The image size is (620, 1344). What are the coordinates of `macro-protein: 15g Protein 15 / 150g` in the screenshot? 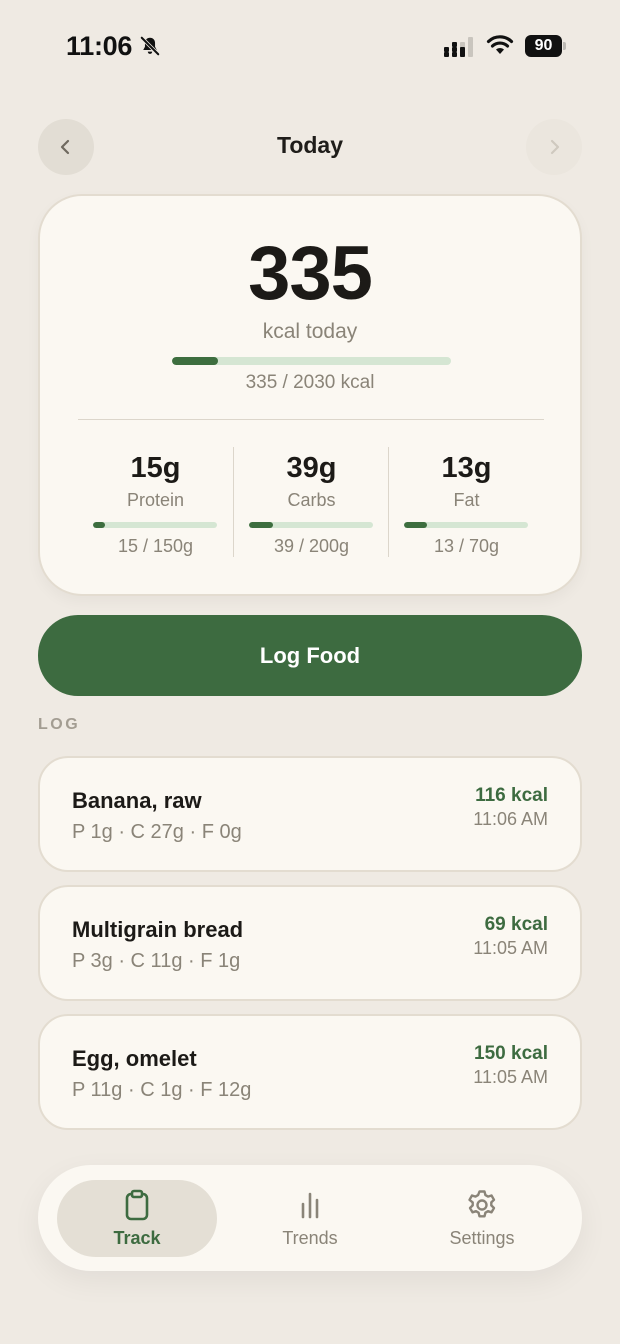 It's located at (155, 503).